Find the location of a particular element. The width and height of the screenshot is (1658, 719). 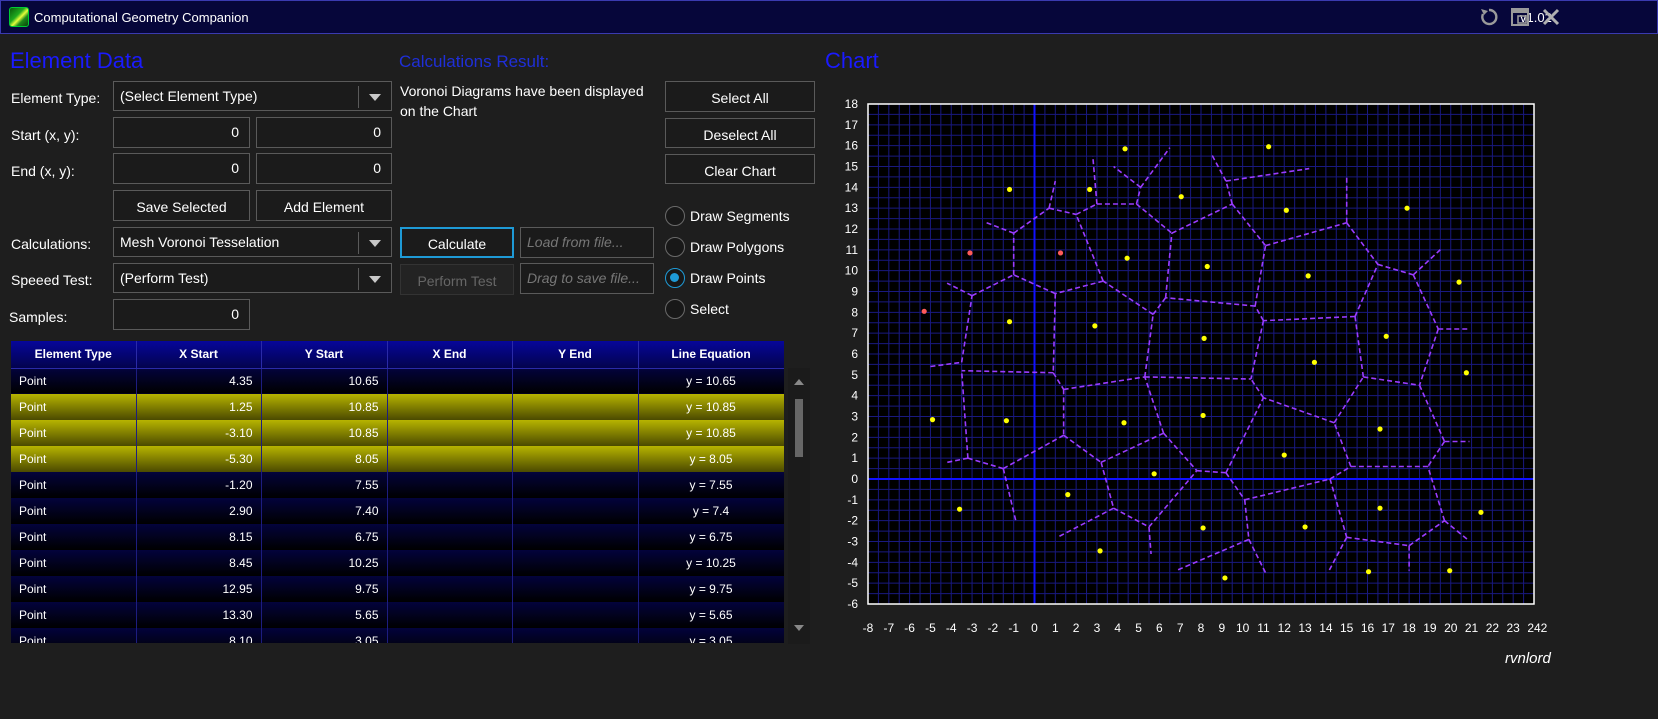

table-row: Point -3.10 10.85 y = 10.85 is located at coordinates (397, 433).